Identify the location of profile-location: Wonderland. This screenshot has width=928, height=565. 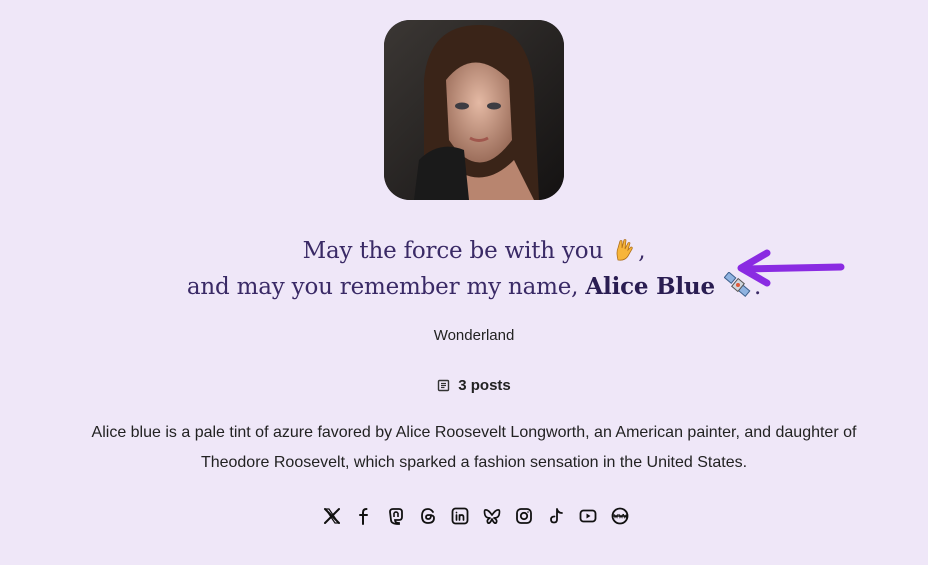
(474, 335).